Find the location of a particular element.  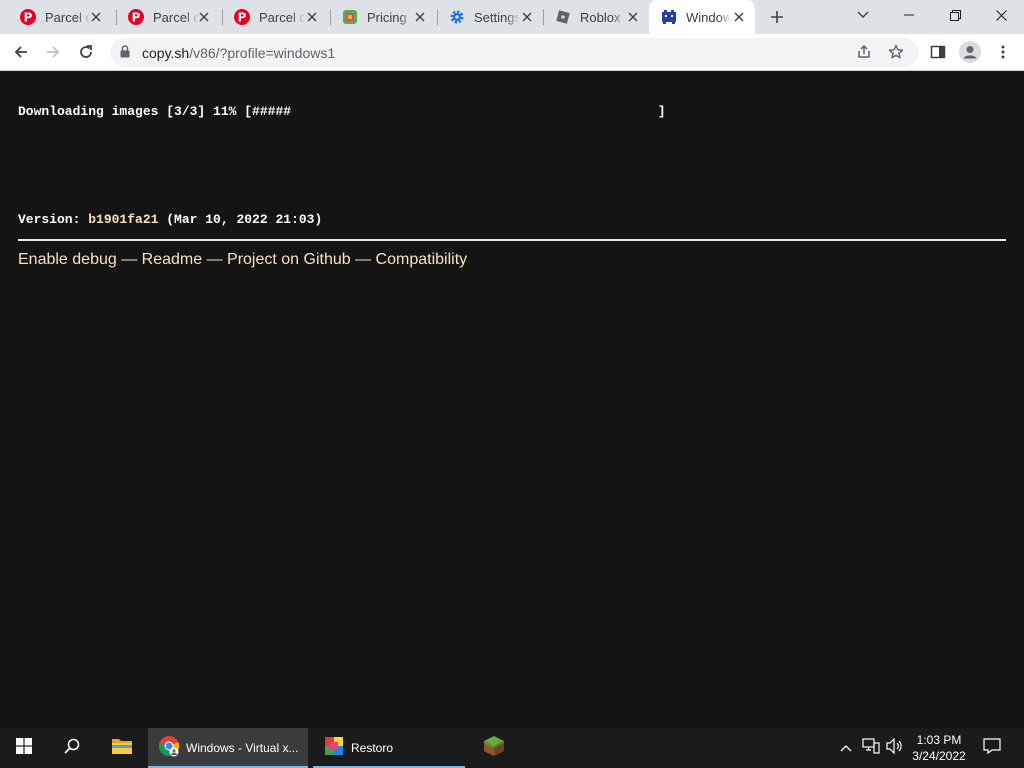

show-hidden-icons-button is located at coordinates (846, 748).